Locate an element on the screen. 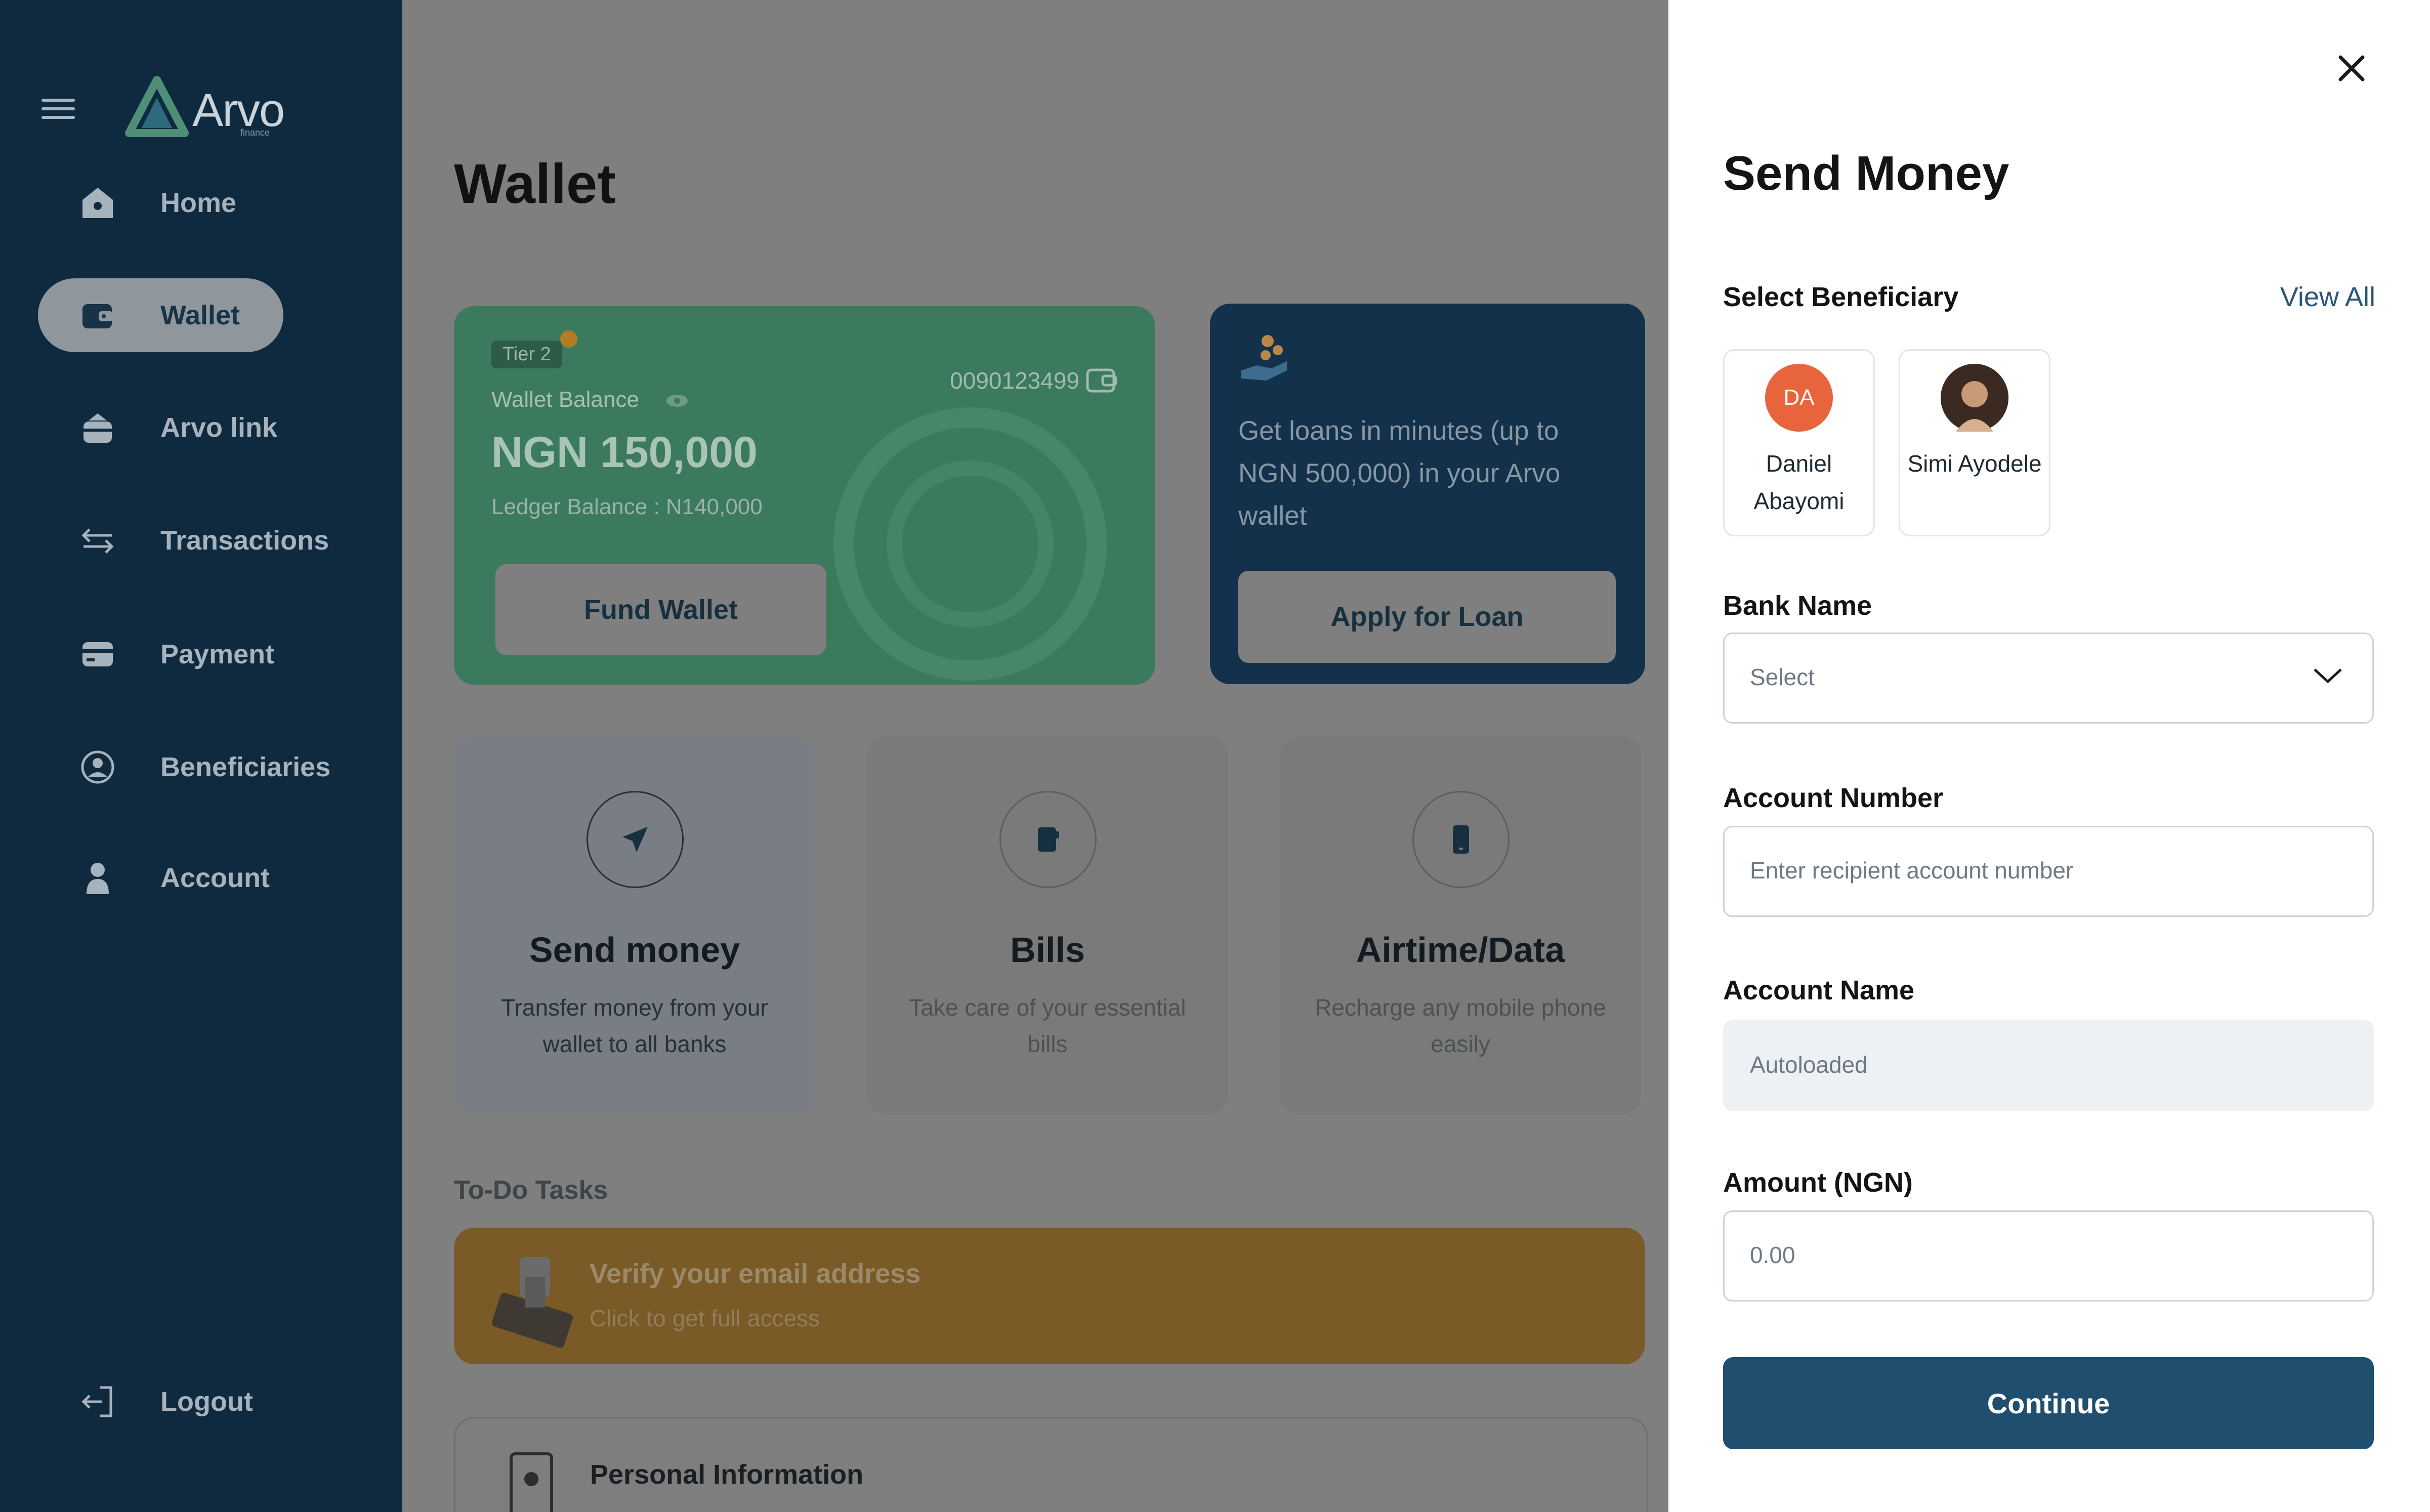  bank-name-value: Select is located at coordinates (1782, 677).